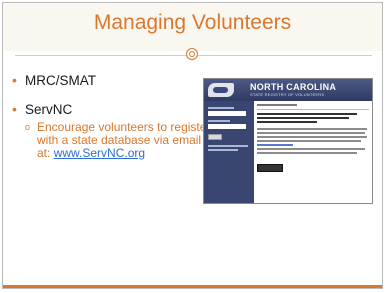  Describe the element at coordinates (287, 94) in the screenshot. I see `screenshot-banner-subtitle: STATE REGISTRY OF VOLUNTEERS` at that location.